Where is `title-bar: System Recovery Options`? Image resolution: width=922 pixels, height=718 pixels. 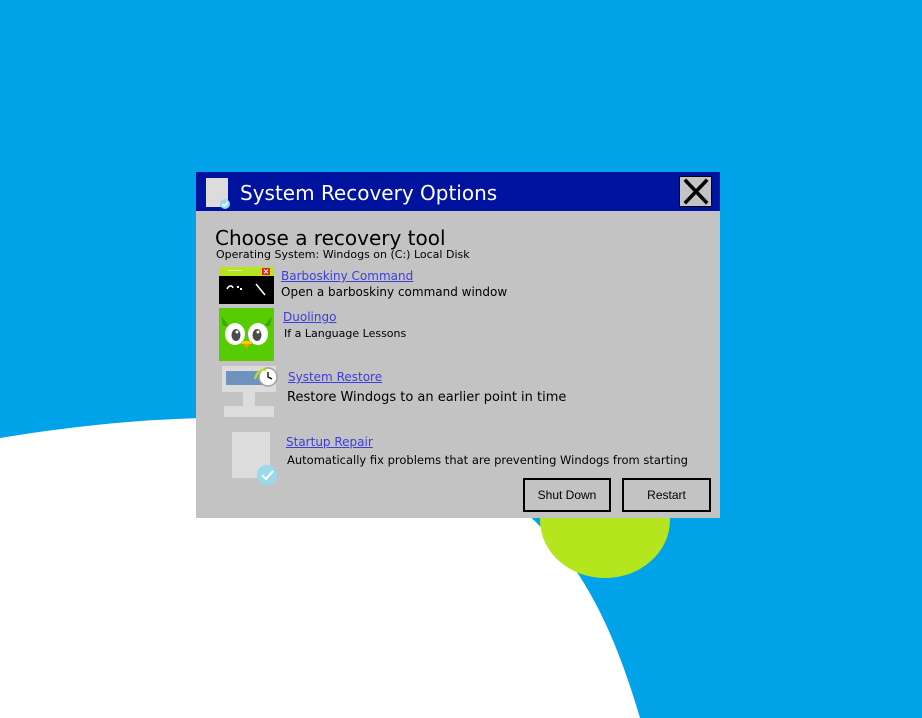
title-bar: System Recovery Options is located at coordinates (458, 191).